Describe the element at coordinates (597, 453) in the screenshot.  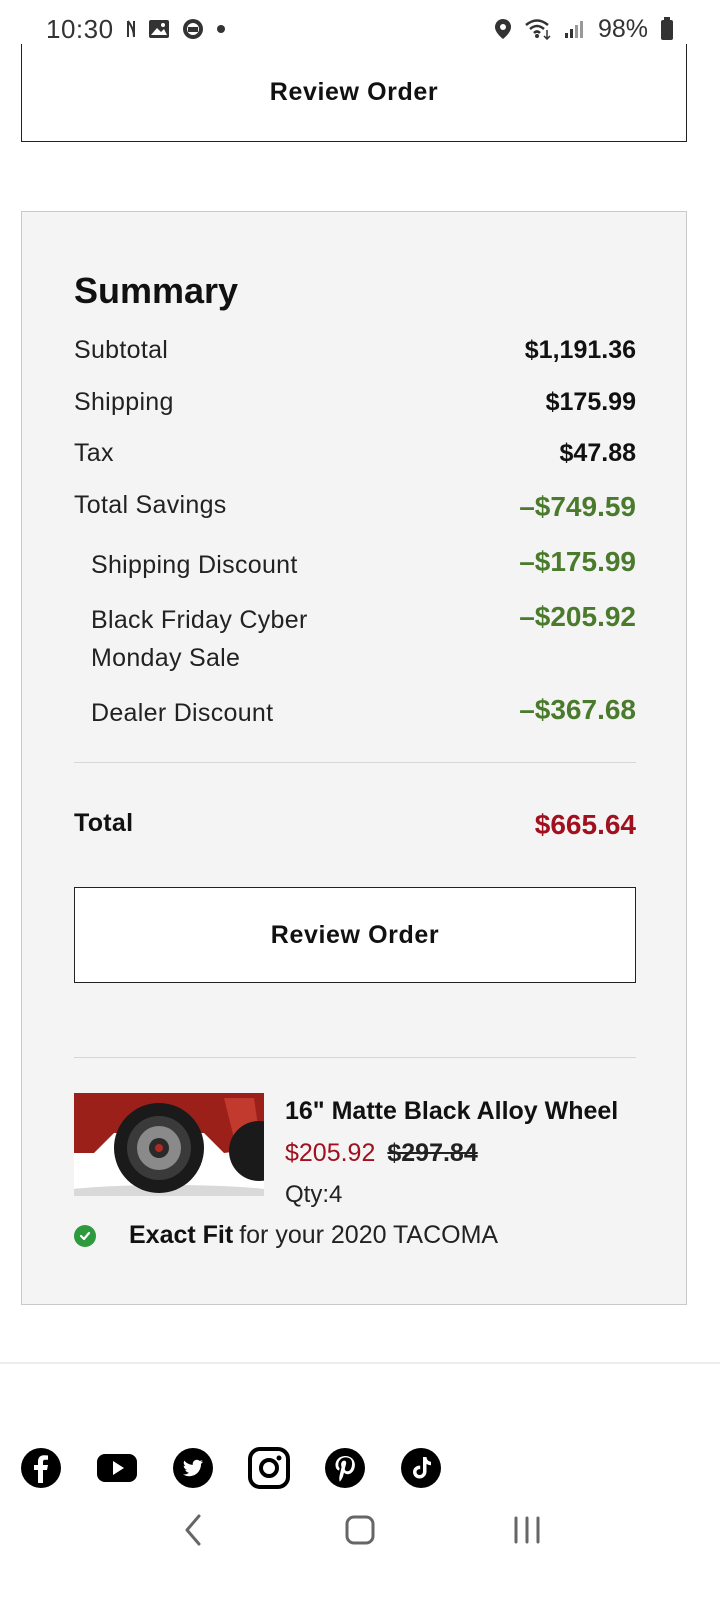
I see `tax-value: $47.88` at that location.